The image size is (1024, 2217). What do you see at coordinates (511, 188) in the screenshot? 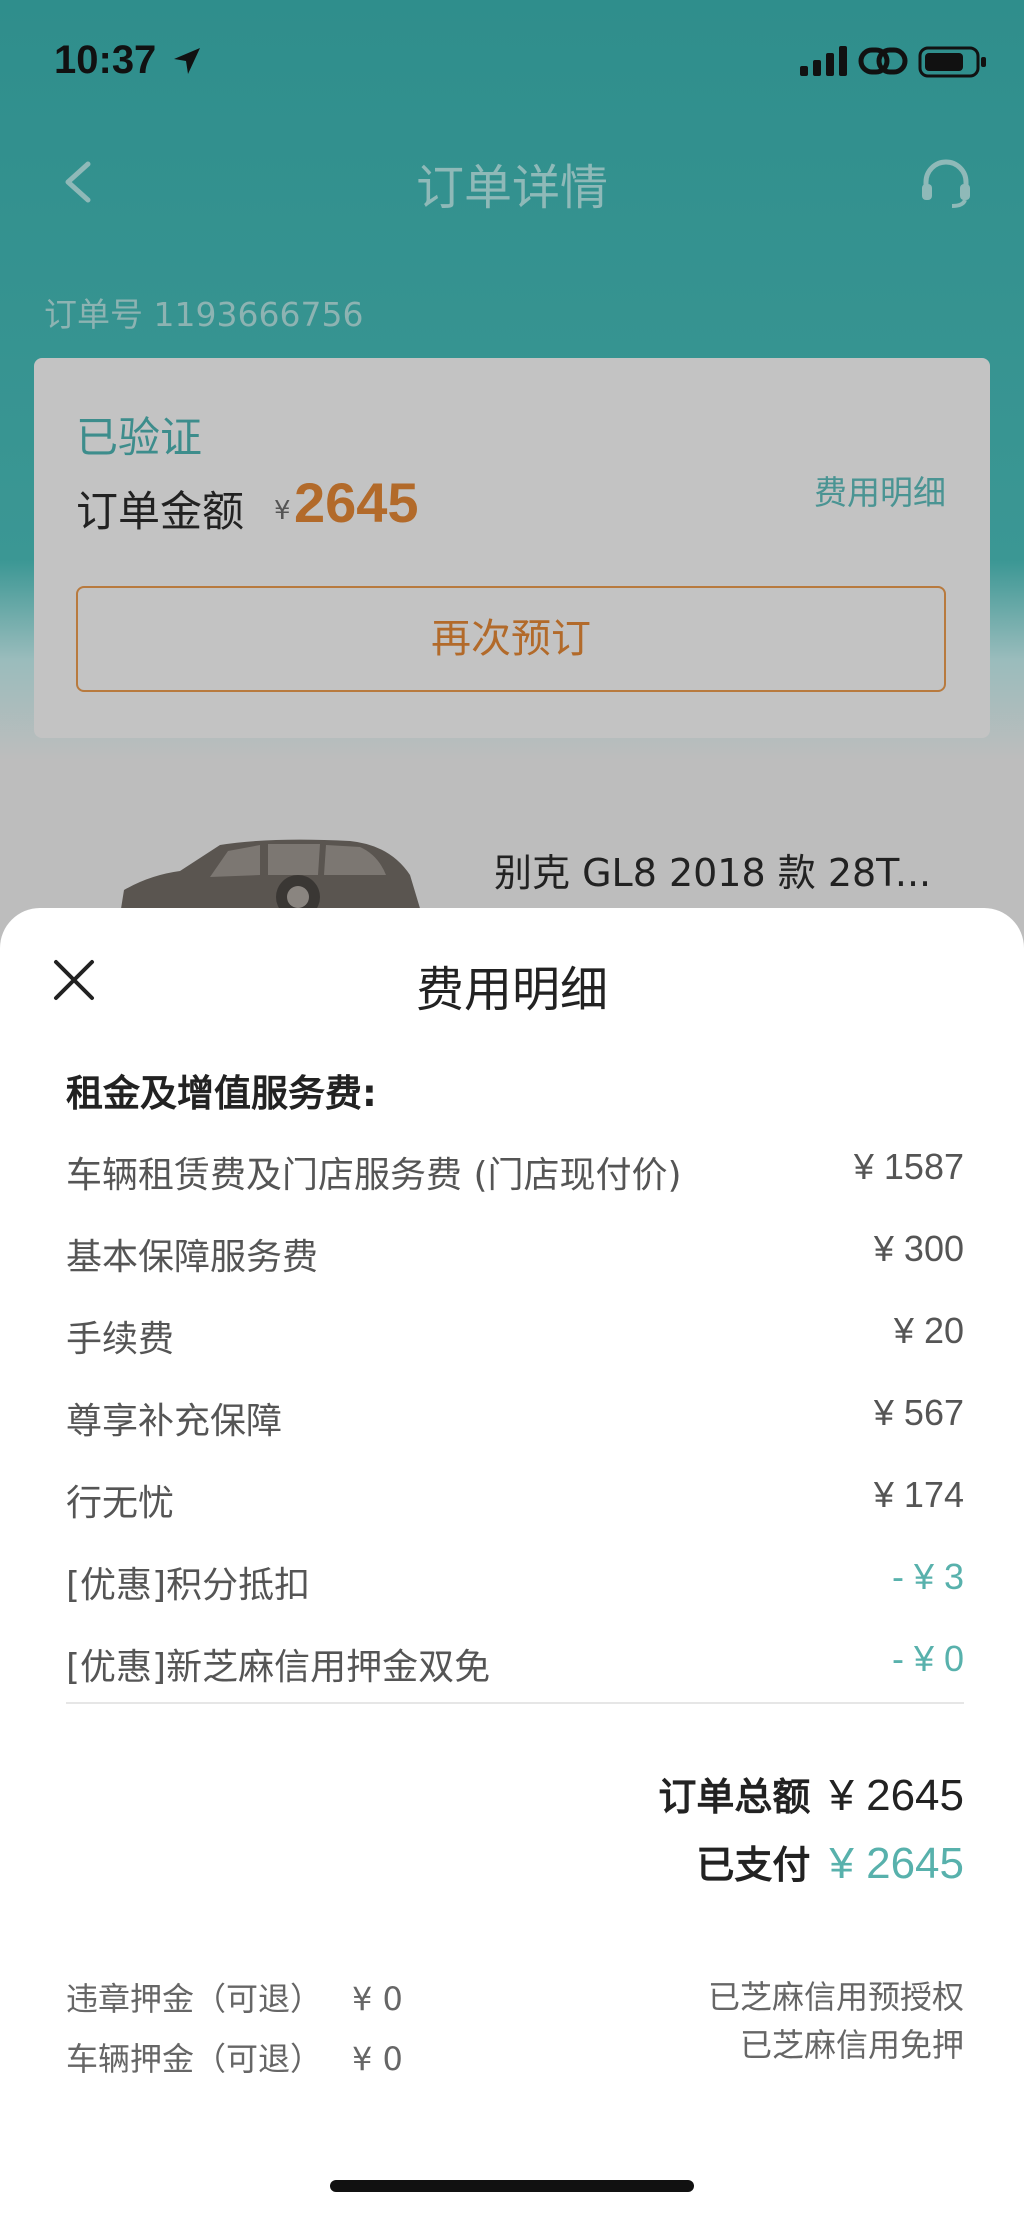
I see `page-title: 订单详情` at bounding box center [511, 188].